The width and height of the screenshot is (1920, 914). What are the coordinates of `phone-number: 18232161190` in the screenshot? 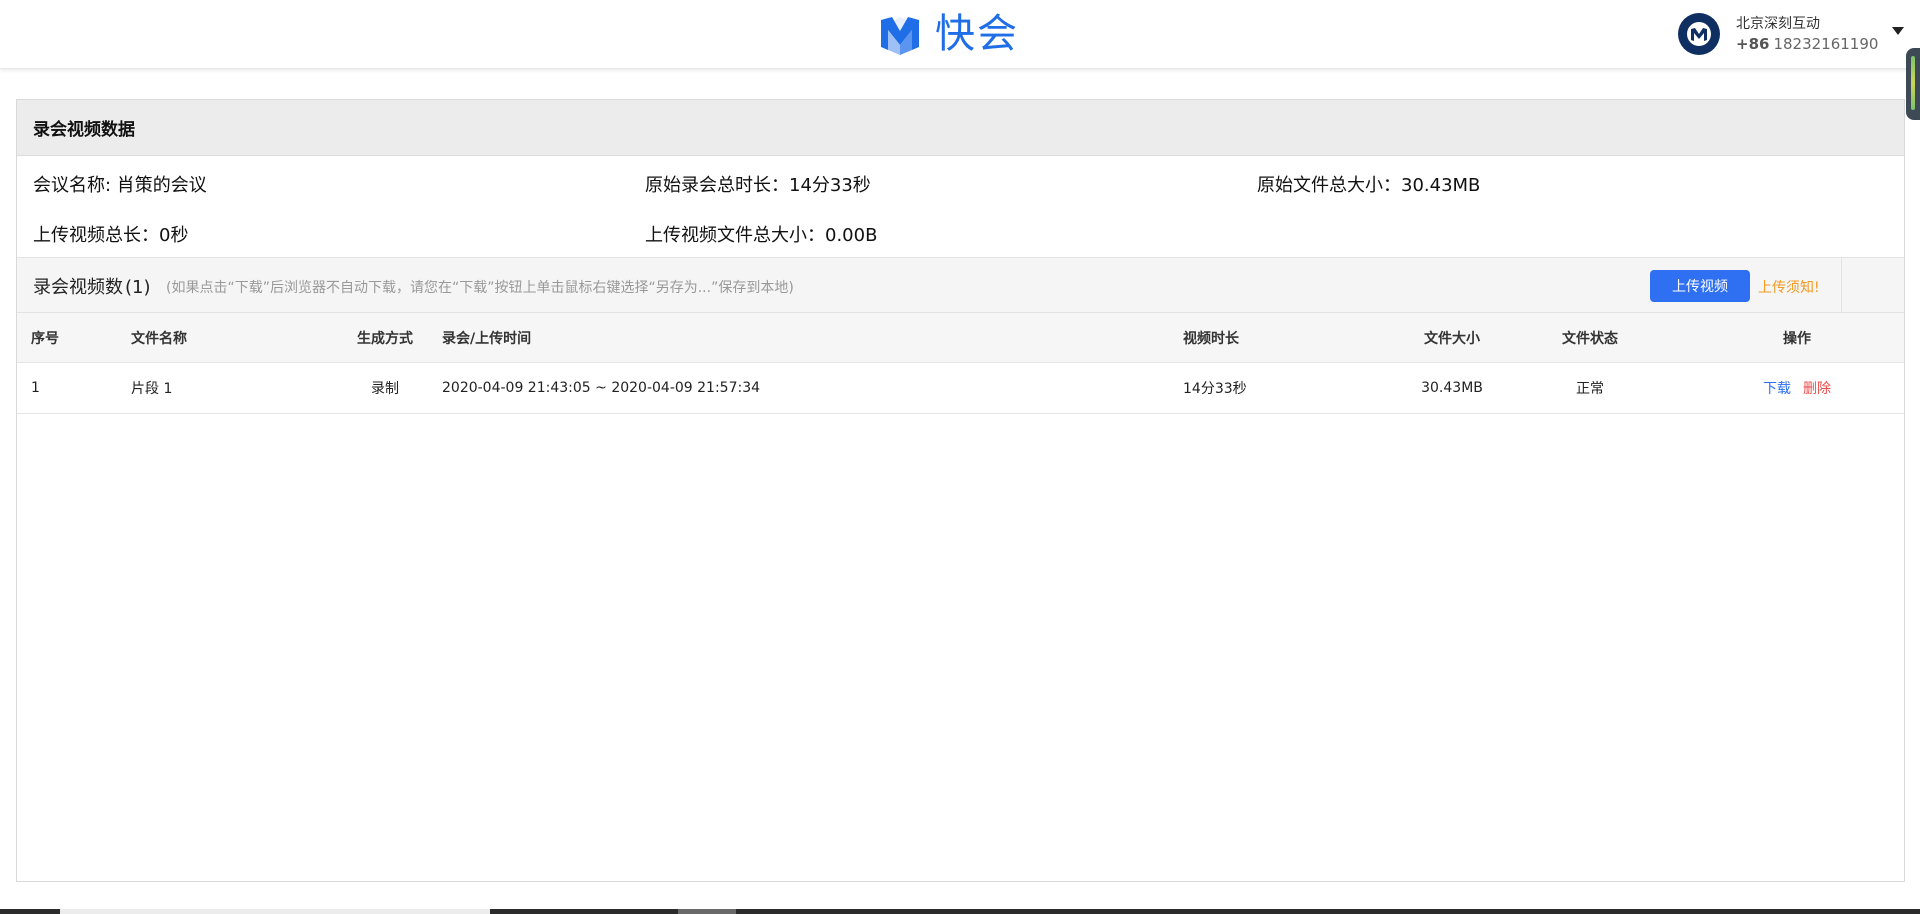 It's located at (1826, 44).